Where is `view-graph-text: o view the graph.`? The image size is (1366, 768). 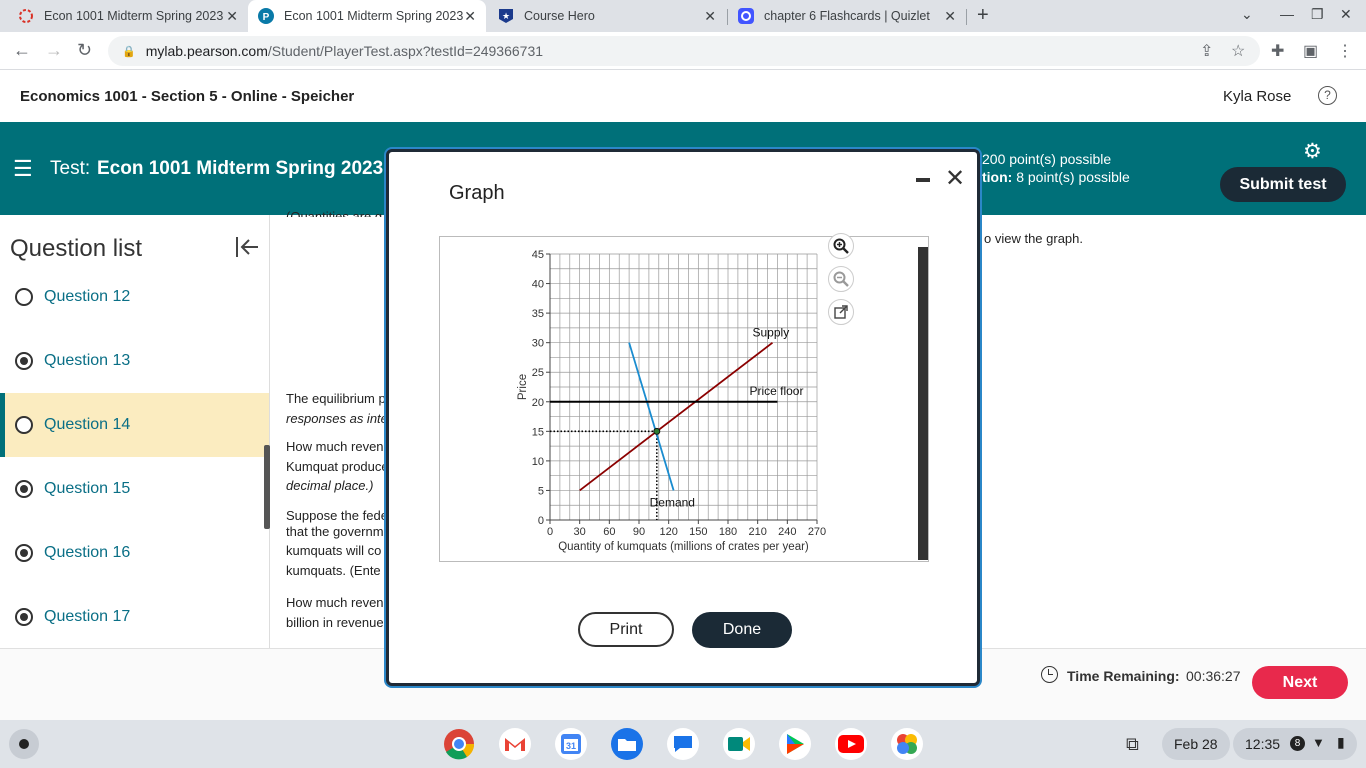
view-graph-text: o view the graph. is located at coordinates (1034, 238).